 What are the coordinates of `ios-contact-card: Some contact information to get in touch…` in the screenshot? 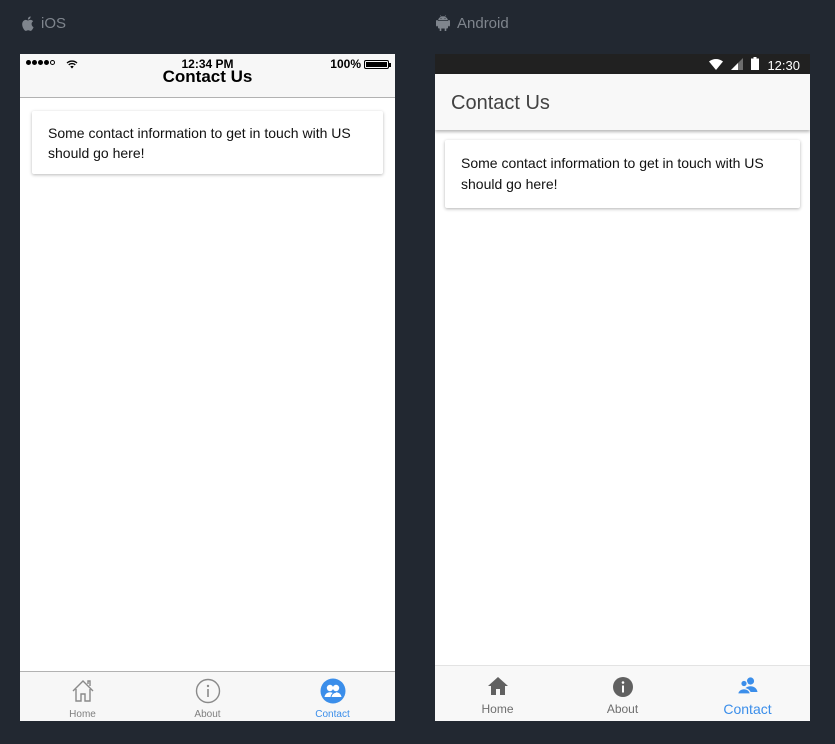 It's located at (207, 142).